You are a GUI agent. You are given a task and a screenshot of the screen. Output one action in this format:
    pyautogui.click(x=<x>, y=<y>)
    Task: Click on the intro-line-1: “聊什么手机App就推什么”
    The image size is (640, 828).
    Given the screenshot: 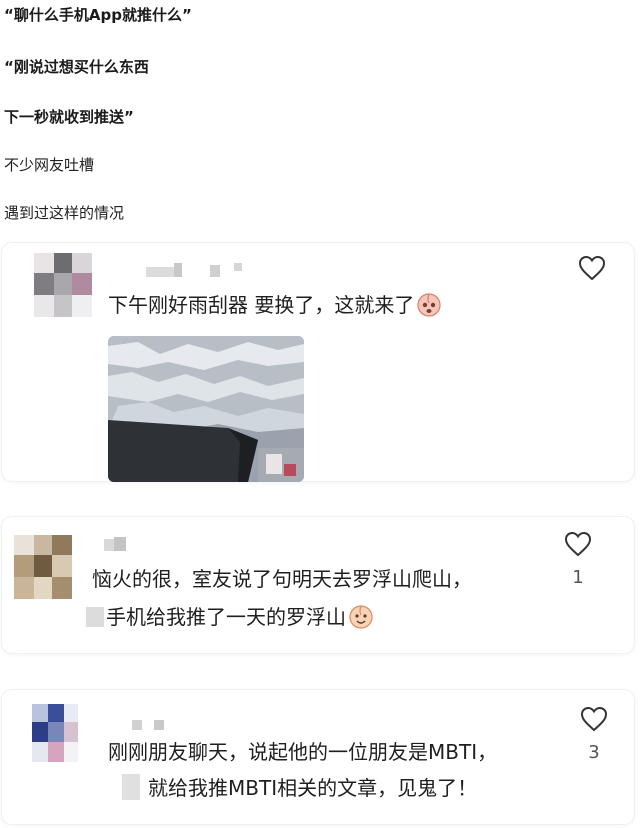 What is the action you would take?
    pyautogui.click(x=98, y=15)
    